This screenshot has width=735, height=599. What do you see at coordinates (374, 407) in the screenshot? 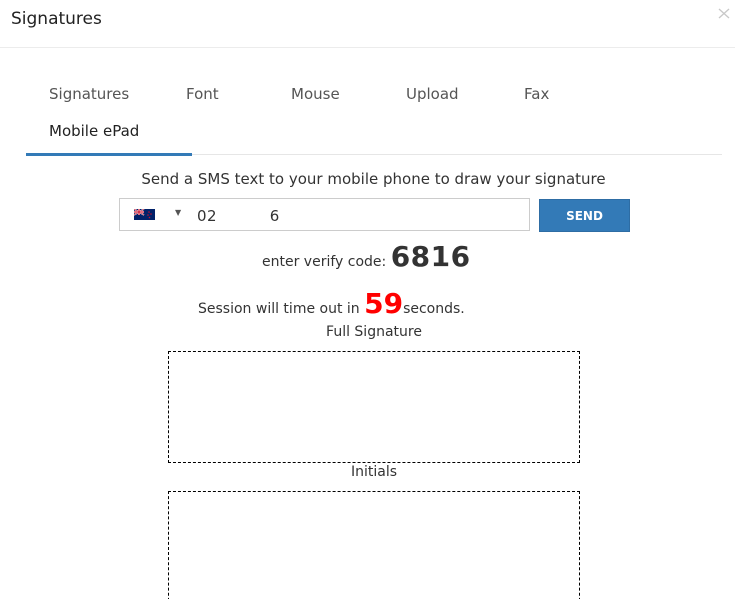
I see `full-signature-pad` at bounding box center [374, 407].